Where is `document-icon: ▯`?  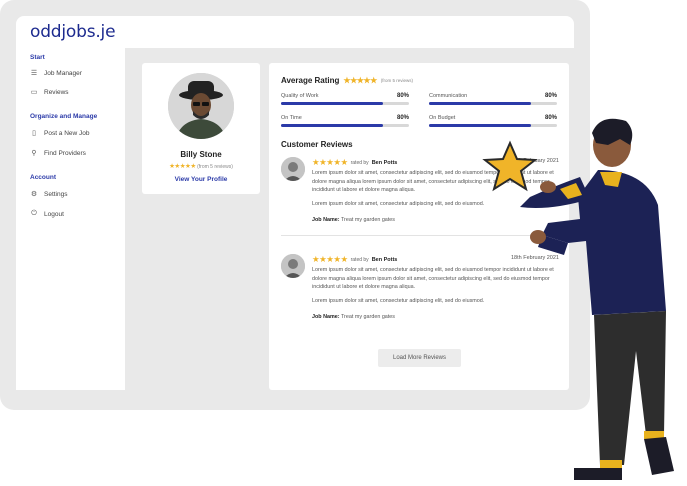
document-icon: ▯ is located at coordinates (34, 133).